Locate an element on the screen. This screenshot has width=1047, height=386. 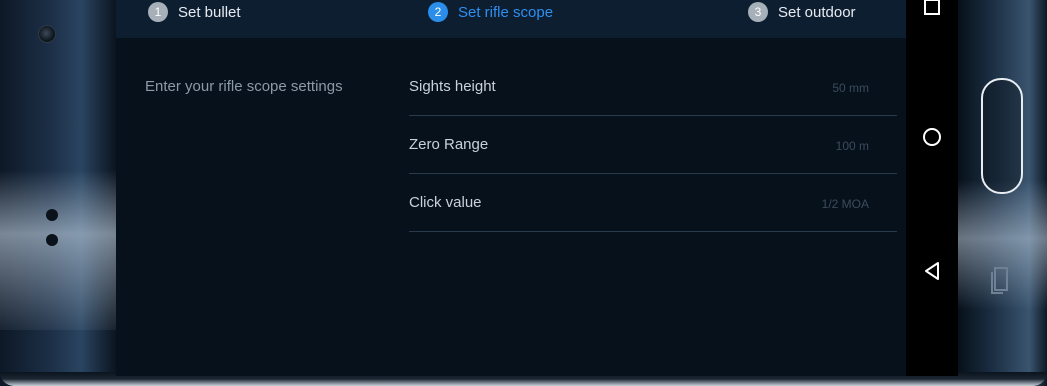
step-label: Set outdoor is located at coordinates (817, 12).